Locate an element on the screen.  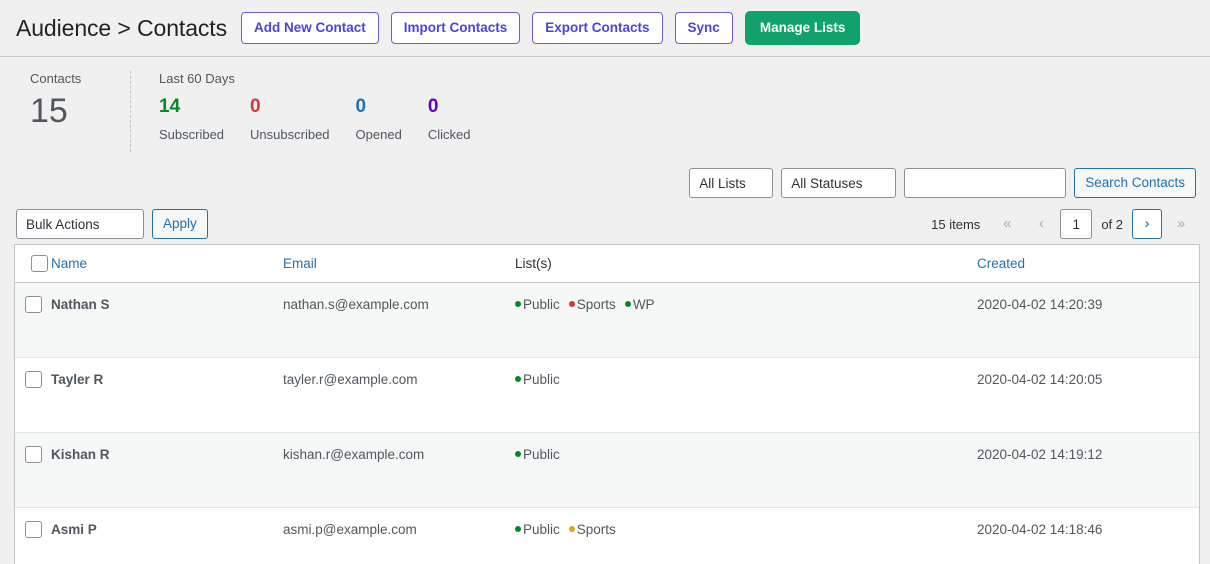
contacts-total-value: 15 is located at coordinates (49, 111).